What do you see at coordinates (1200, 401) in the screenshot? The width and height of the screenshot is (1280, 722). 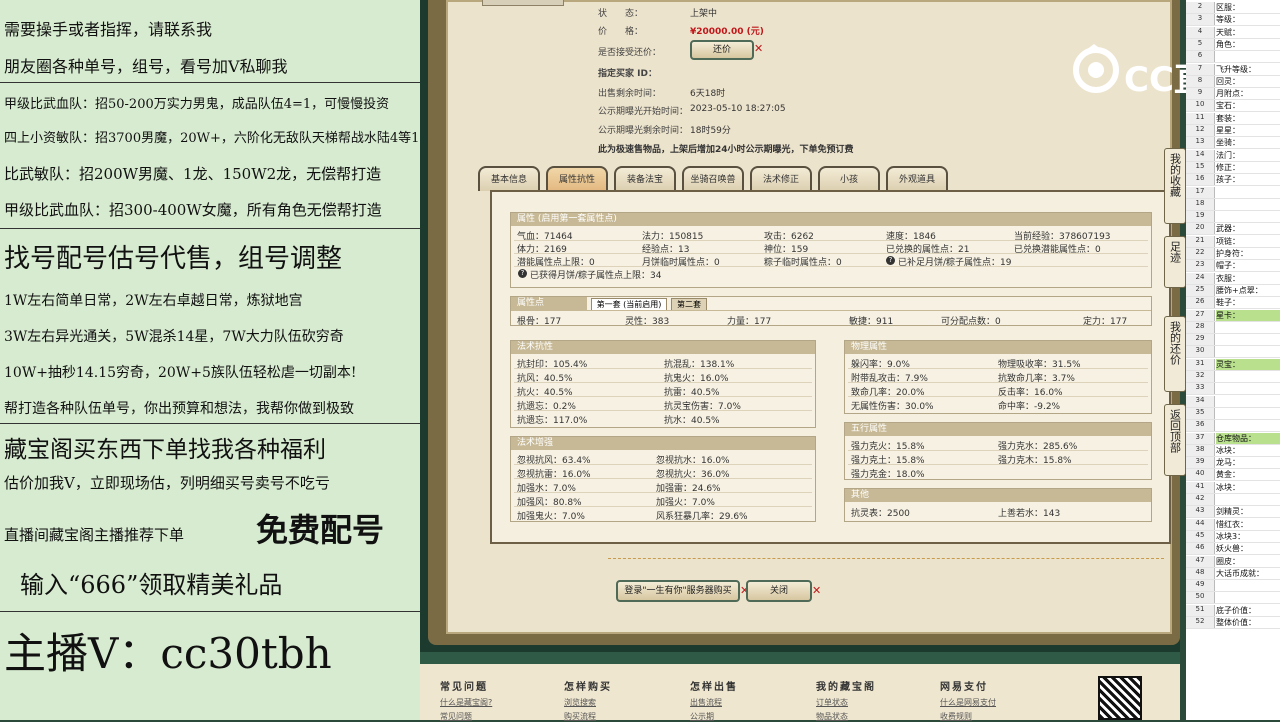 I see `row-number: 34` at bounding box center [1200, 401].